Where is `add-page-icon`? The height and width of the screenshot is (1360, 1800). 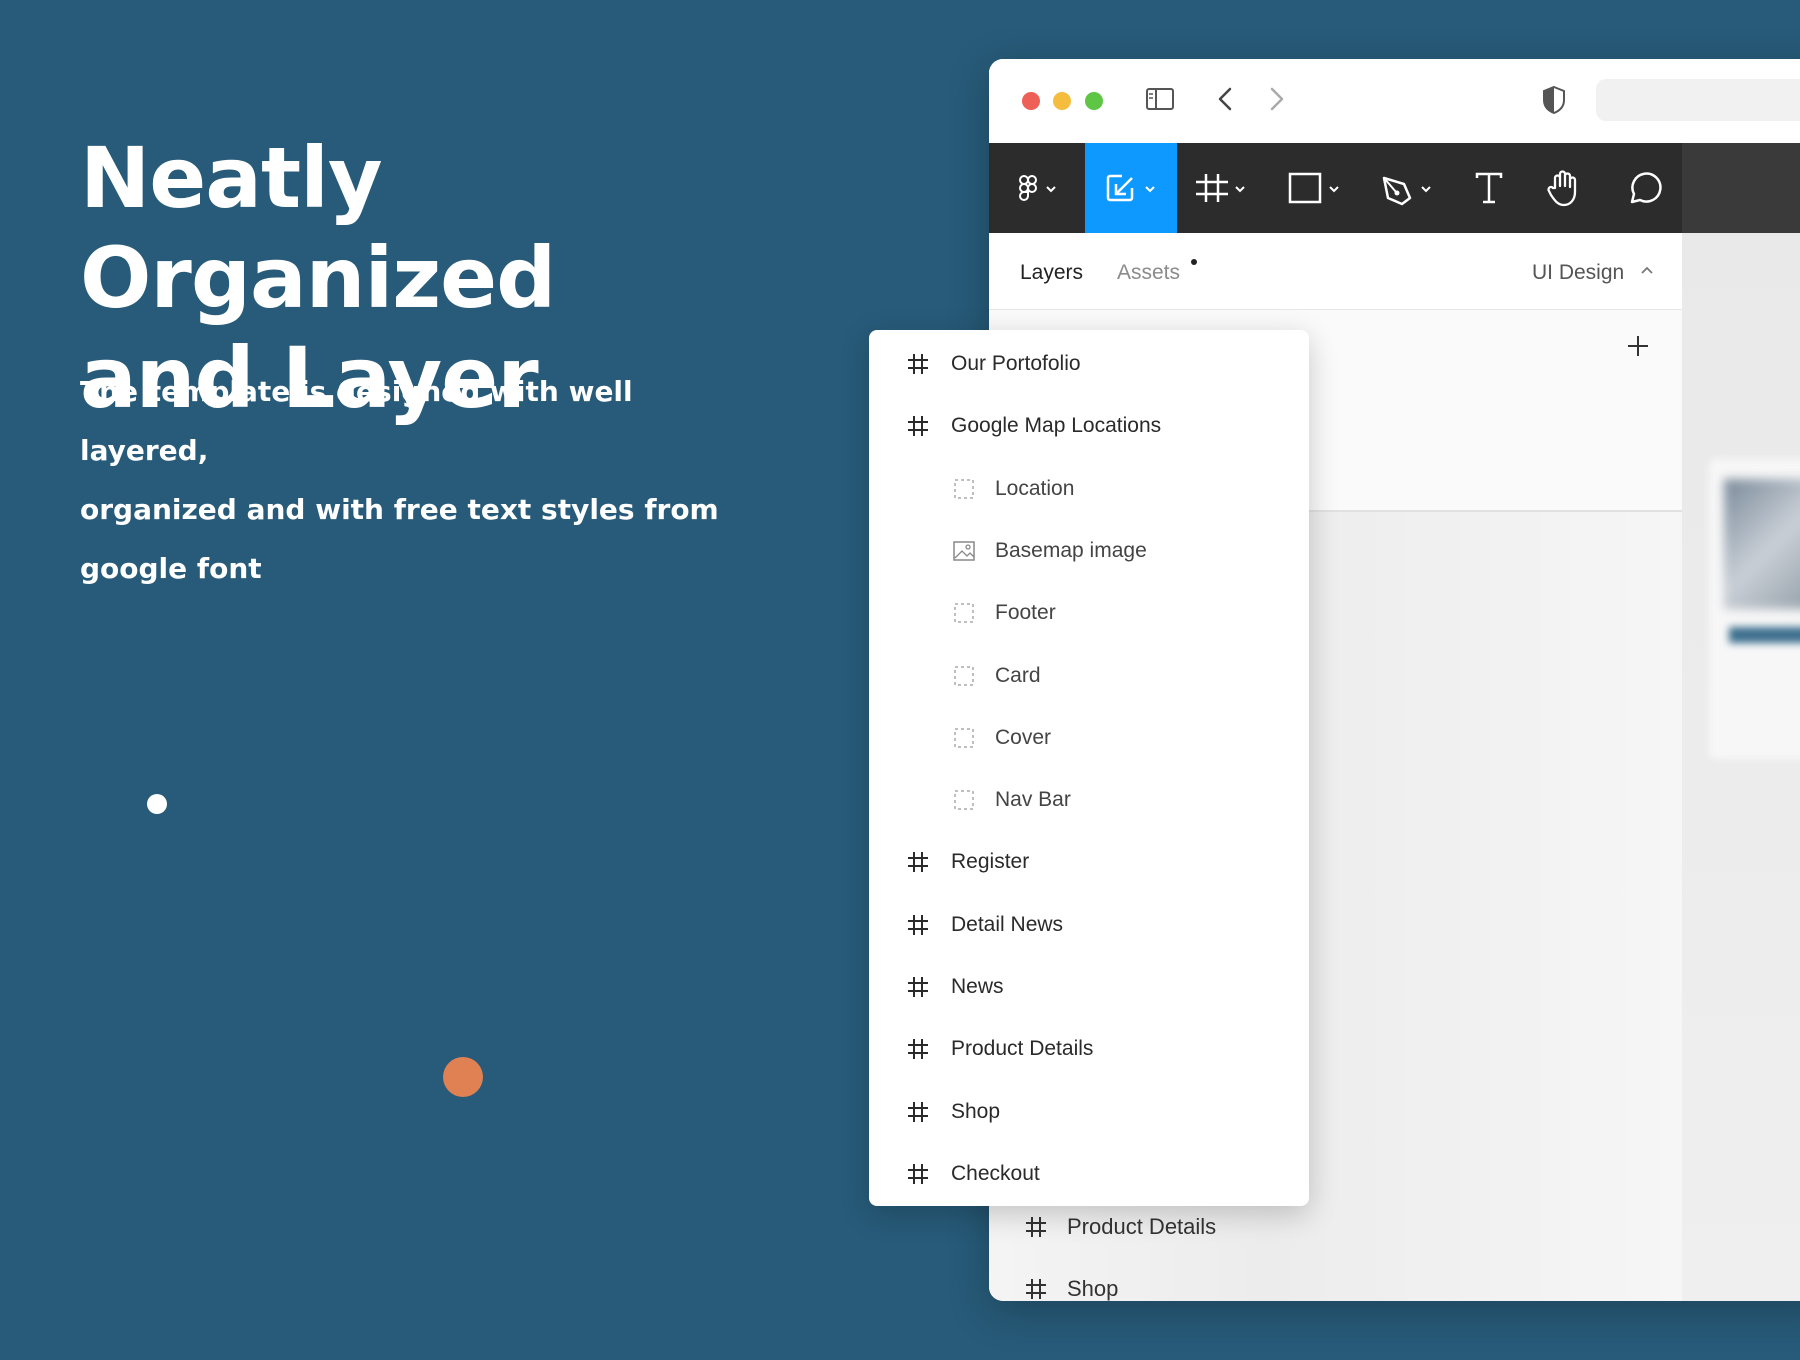
add-page-icon is located at coordinates (1638, 346).